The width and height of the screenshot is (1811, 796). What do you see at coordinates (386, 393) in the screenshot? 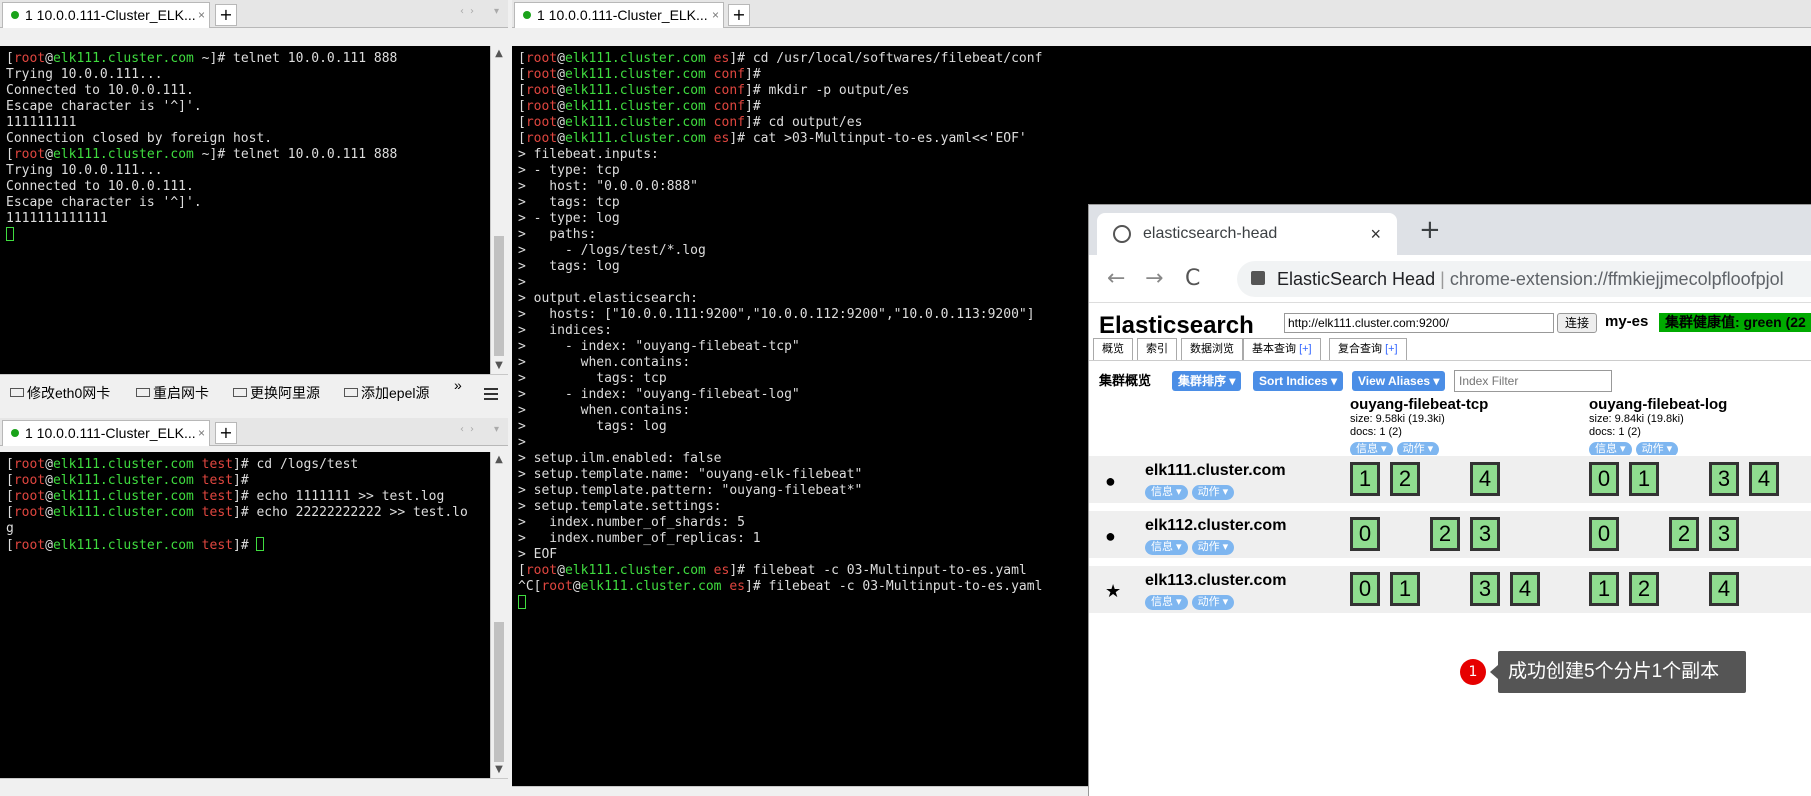
I see `command-button: 添加epel源` at bounding box center [386, 393].